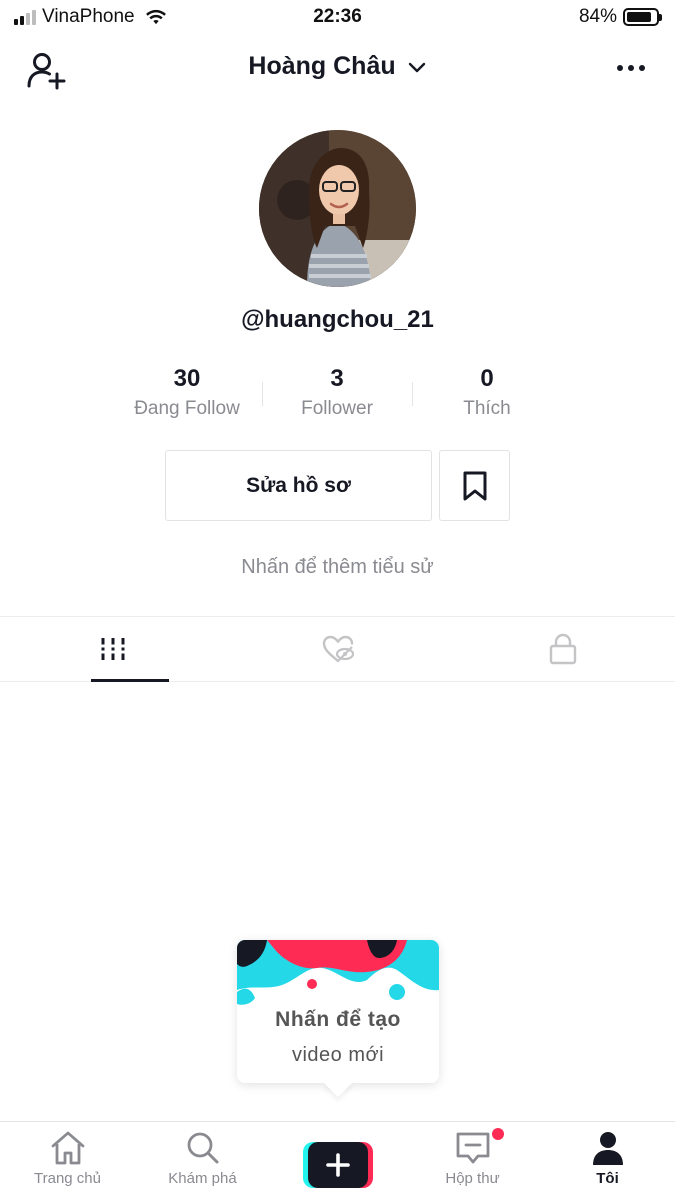  I want to click on popover-title: Nhấn để tạo, so click(338, 1019).